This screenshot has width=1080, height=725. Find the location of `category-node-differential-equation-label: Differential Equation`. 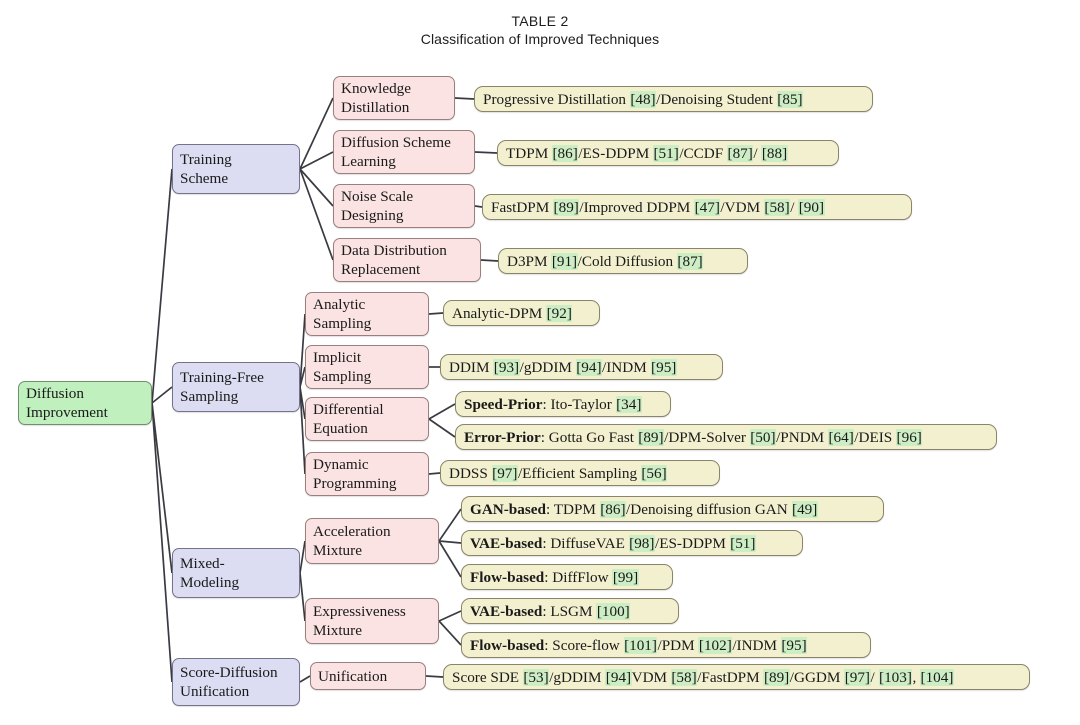

category-node-differential-equation-label: Differential Equation is located at coordinates (348, 419).